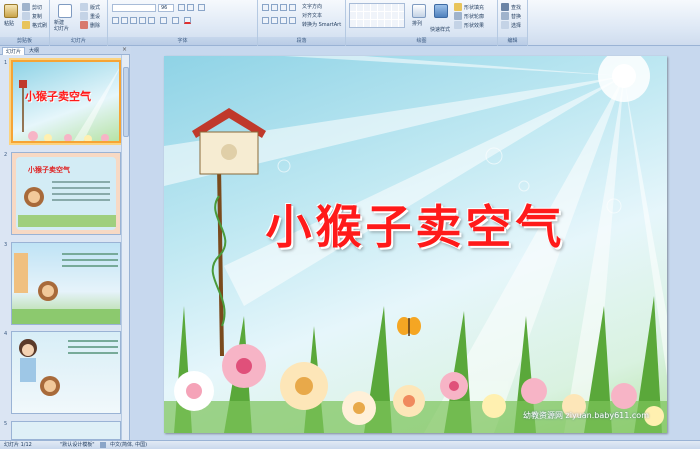 The image size is (700, 449). What do you see at coordinates (417, 23) in the screenshot?
I see `arrange-button: 排列` at bounding box center [417, 23].